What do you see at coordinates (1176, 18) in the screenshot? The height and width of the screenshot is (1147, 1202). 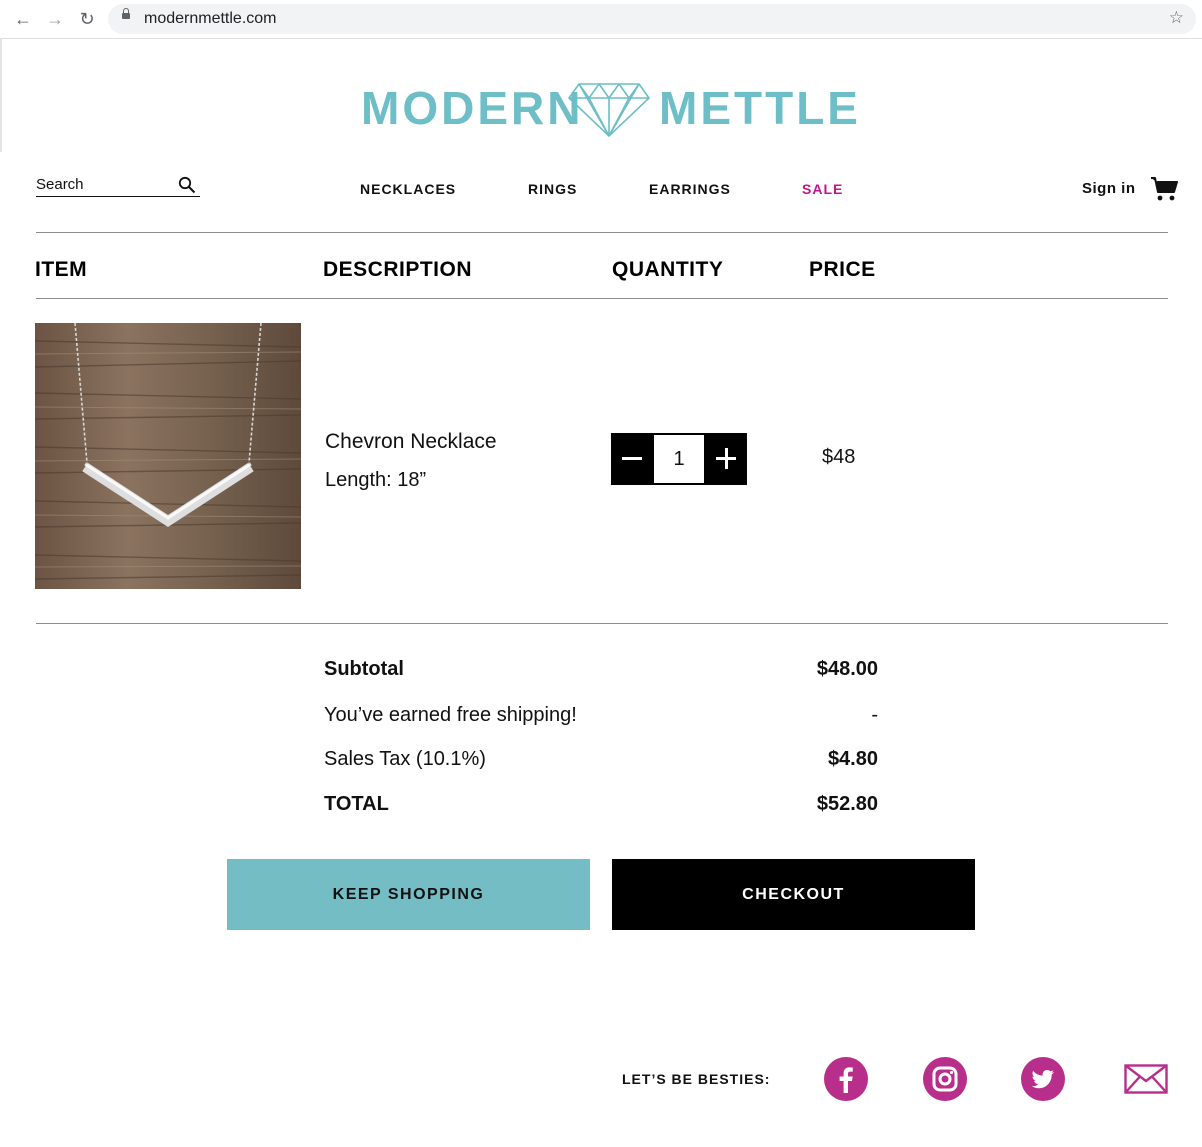 I see `bookmark-star-icon: ☆` at bounding box center [1176, 18].